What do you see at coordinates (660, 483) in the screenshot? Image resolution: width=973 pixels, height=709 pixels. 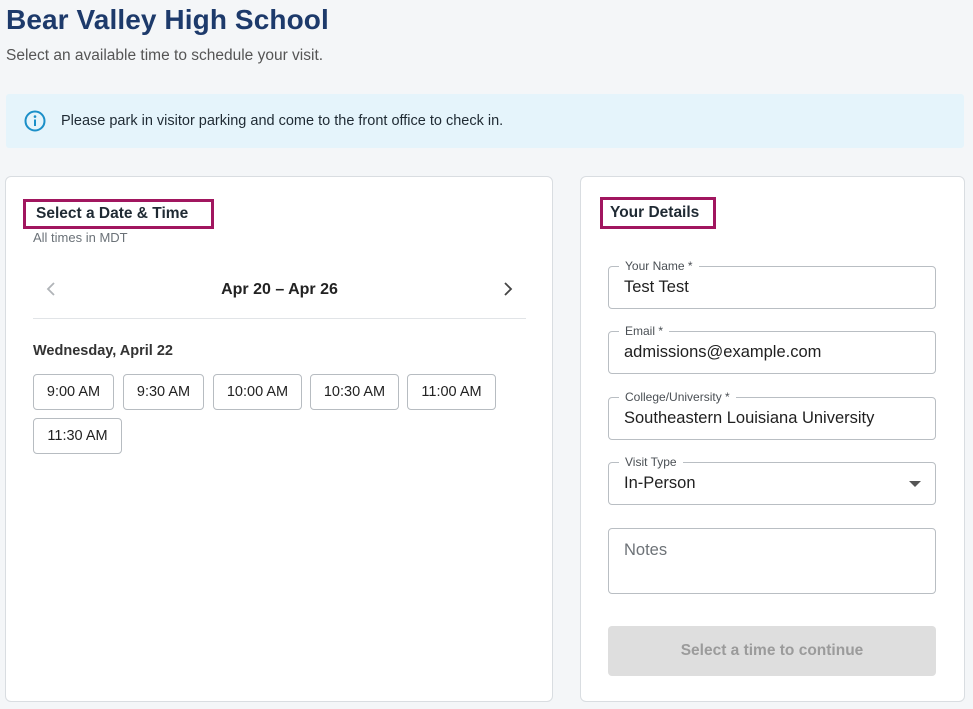 I see `visit-type-value: In-Person` at bounding box center [660, 483].